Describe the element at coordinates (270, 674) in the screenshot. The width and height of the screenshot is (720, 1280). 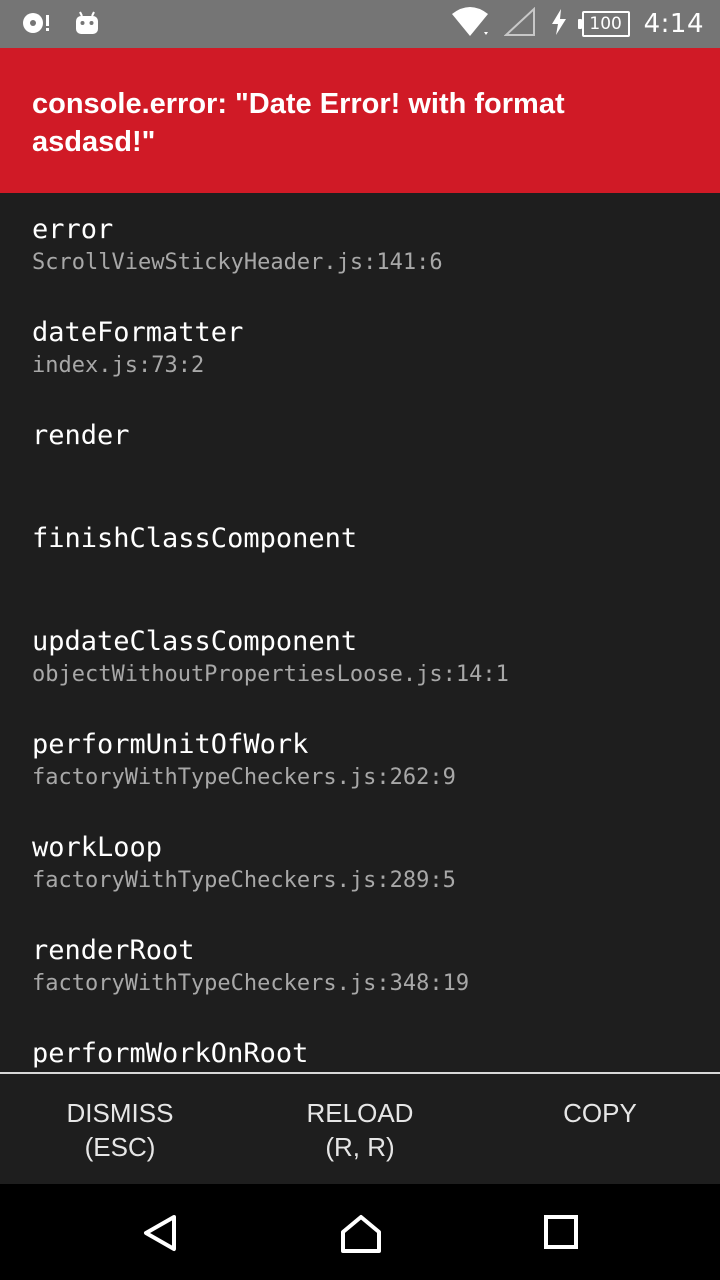
I see `frame-location: objectWithoutPropertiesLoose.js:14:1` at that location.